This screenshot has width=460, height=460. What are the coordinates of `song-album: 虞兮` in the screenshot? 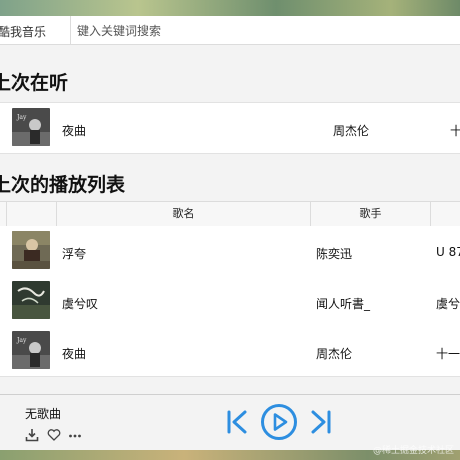 It's located at (448, 304).